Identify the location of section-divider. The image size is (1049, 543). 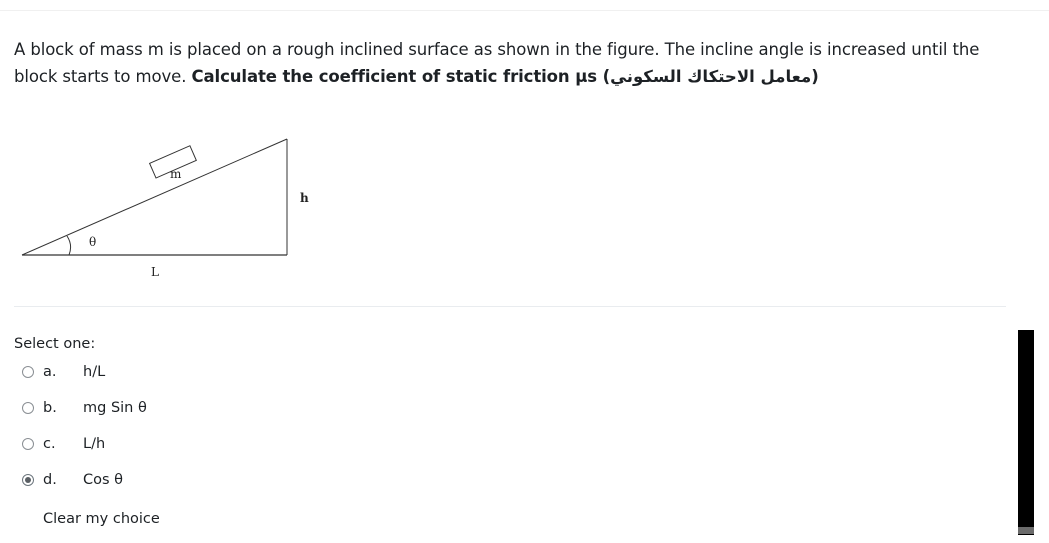
(510, 306).